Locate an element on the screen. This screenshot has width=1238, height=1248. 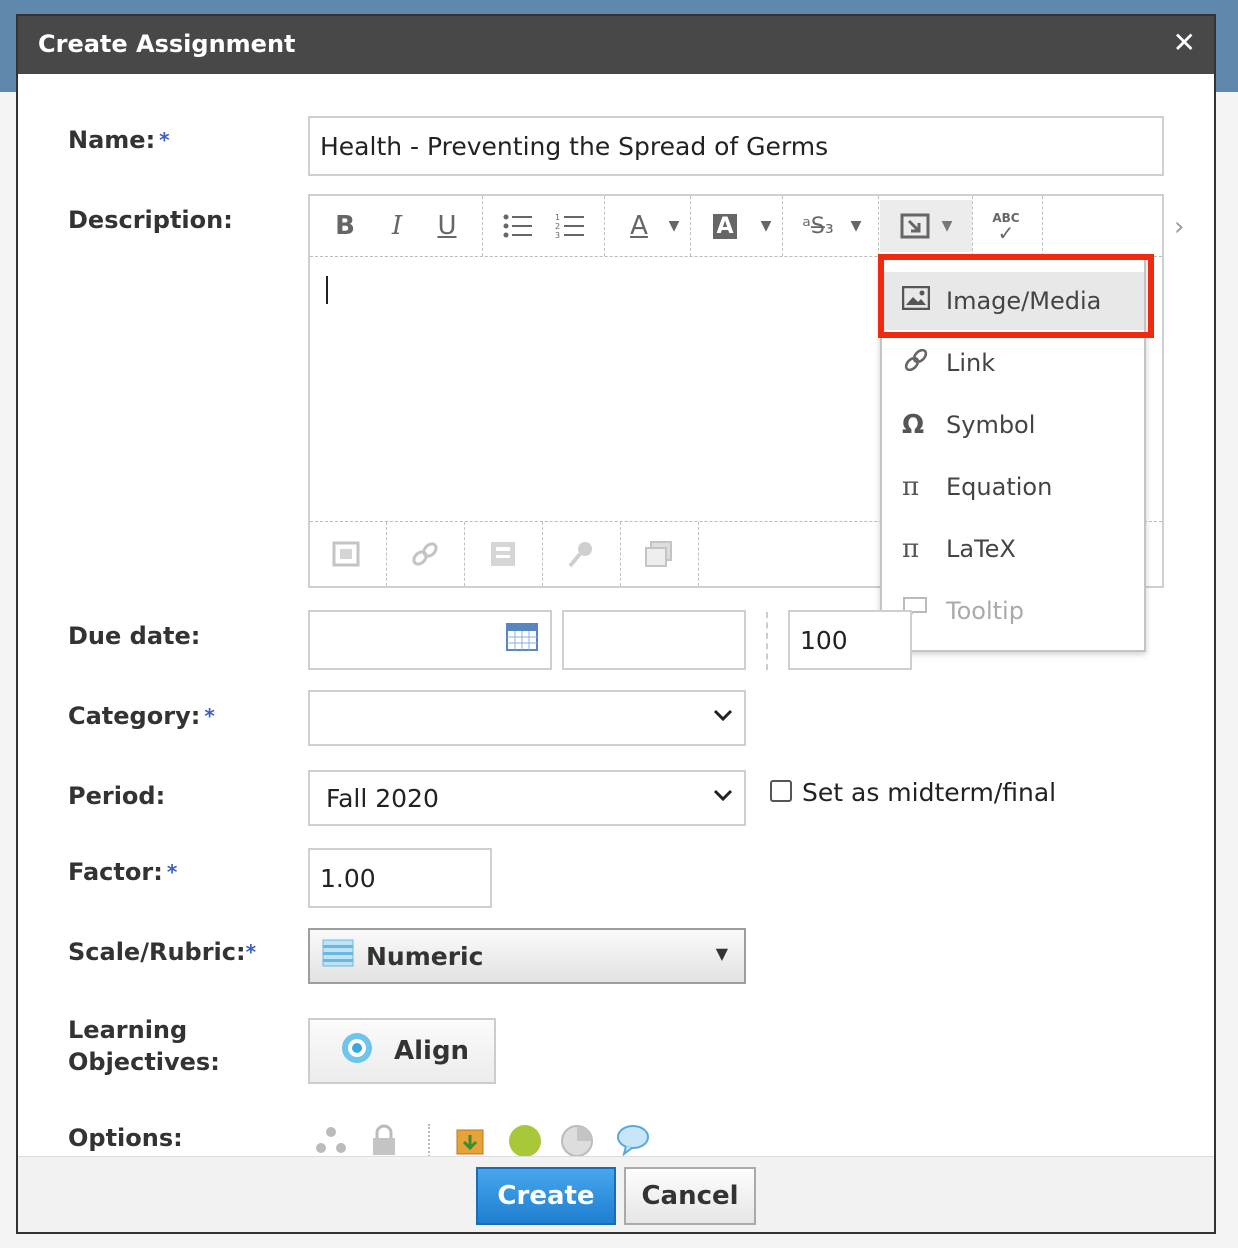
midterm-label: Set as midterm/final is located at coordinates (929, 792).